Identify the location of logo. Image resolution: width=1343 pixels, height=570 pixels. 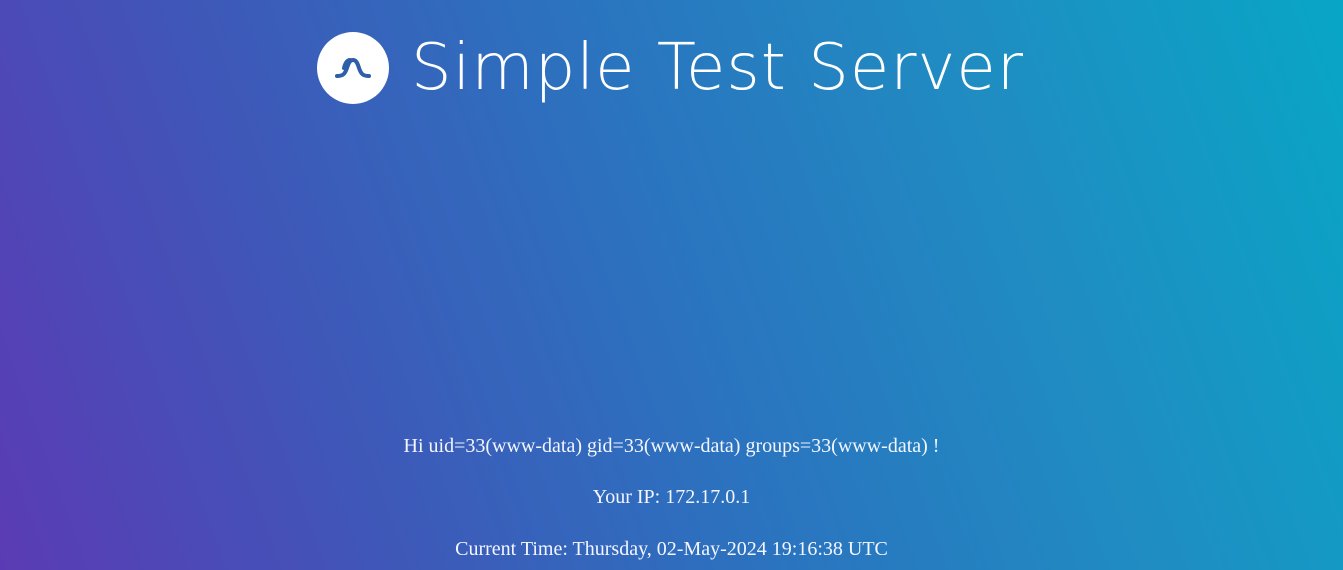
(352, 68).